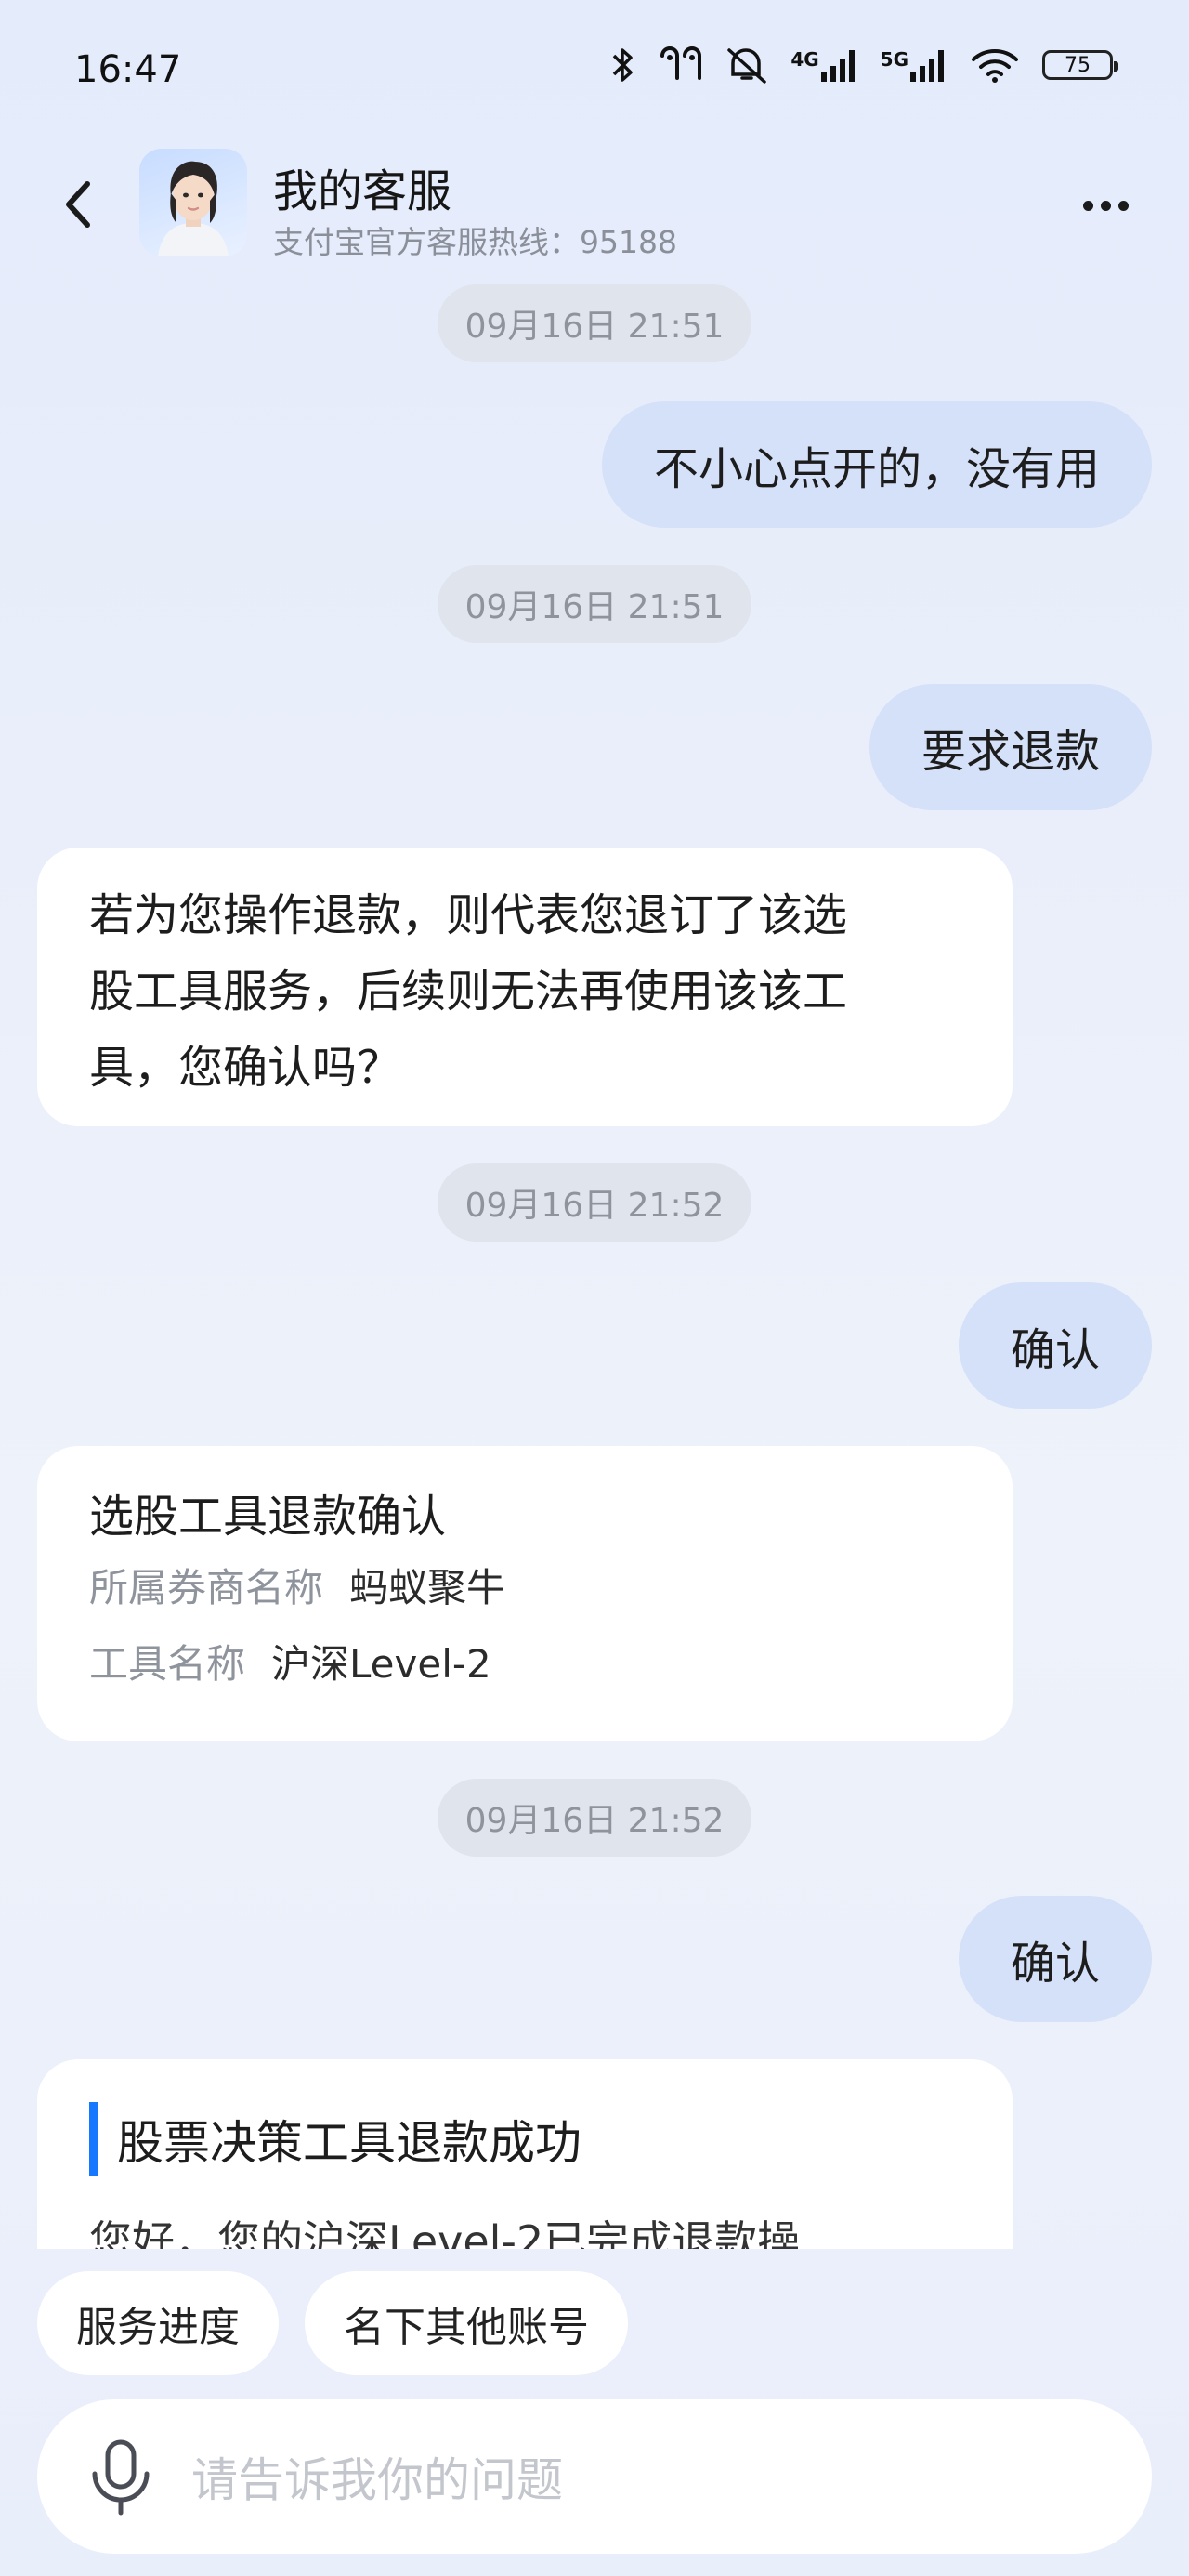  I want to click on network-label-4g: 4G, so click(804, 59).